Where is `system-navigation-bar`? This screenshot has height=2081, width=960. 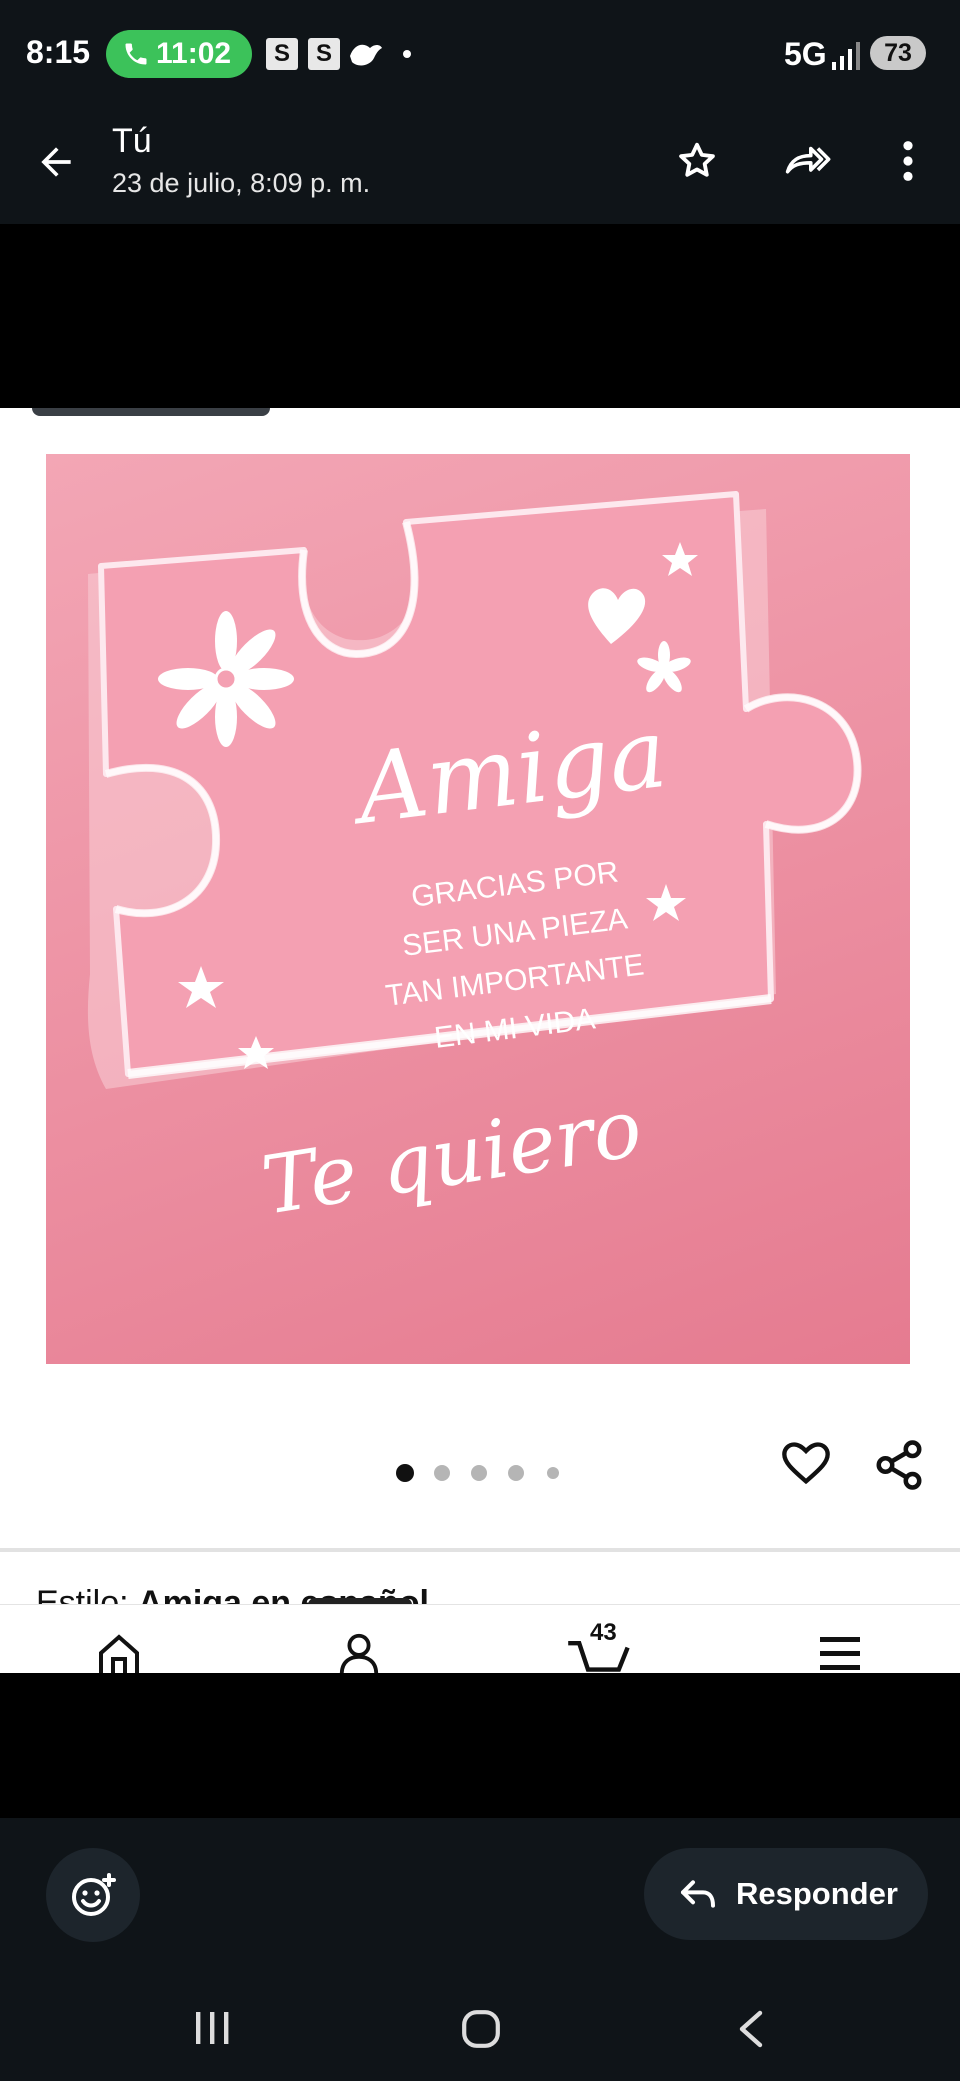
system-navigation-bar is located at coordinates (480, 2028).